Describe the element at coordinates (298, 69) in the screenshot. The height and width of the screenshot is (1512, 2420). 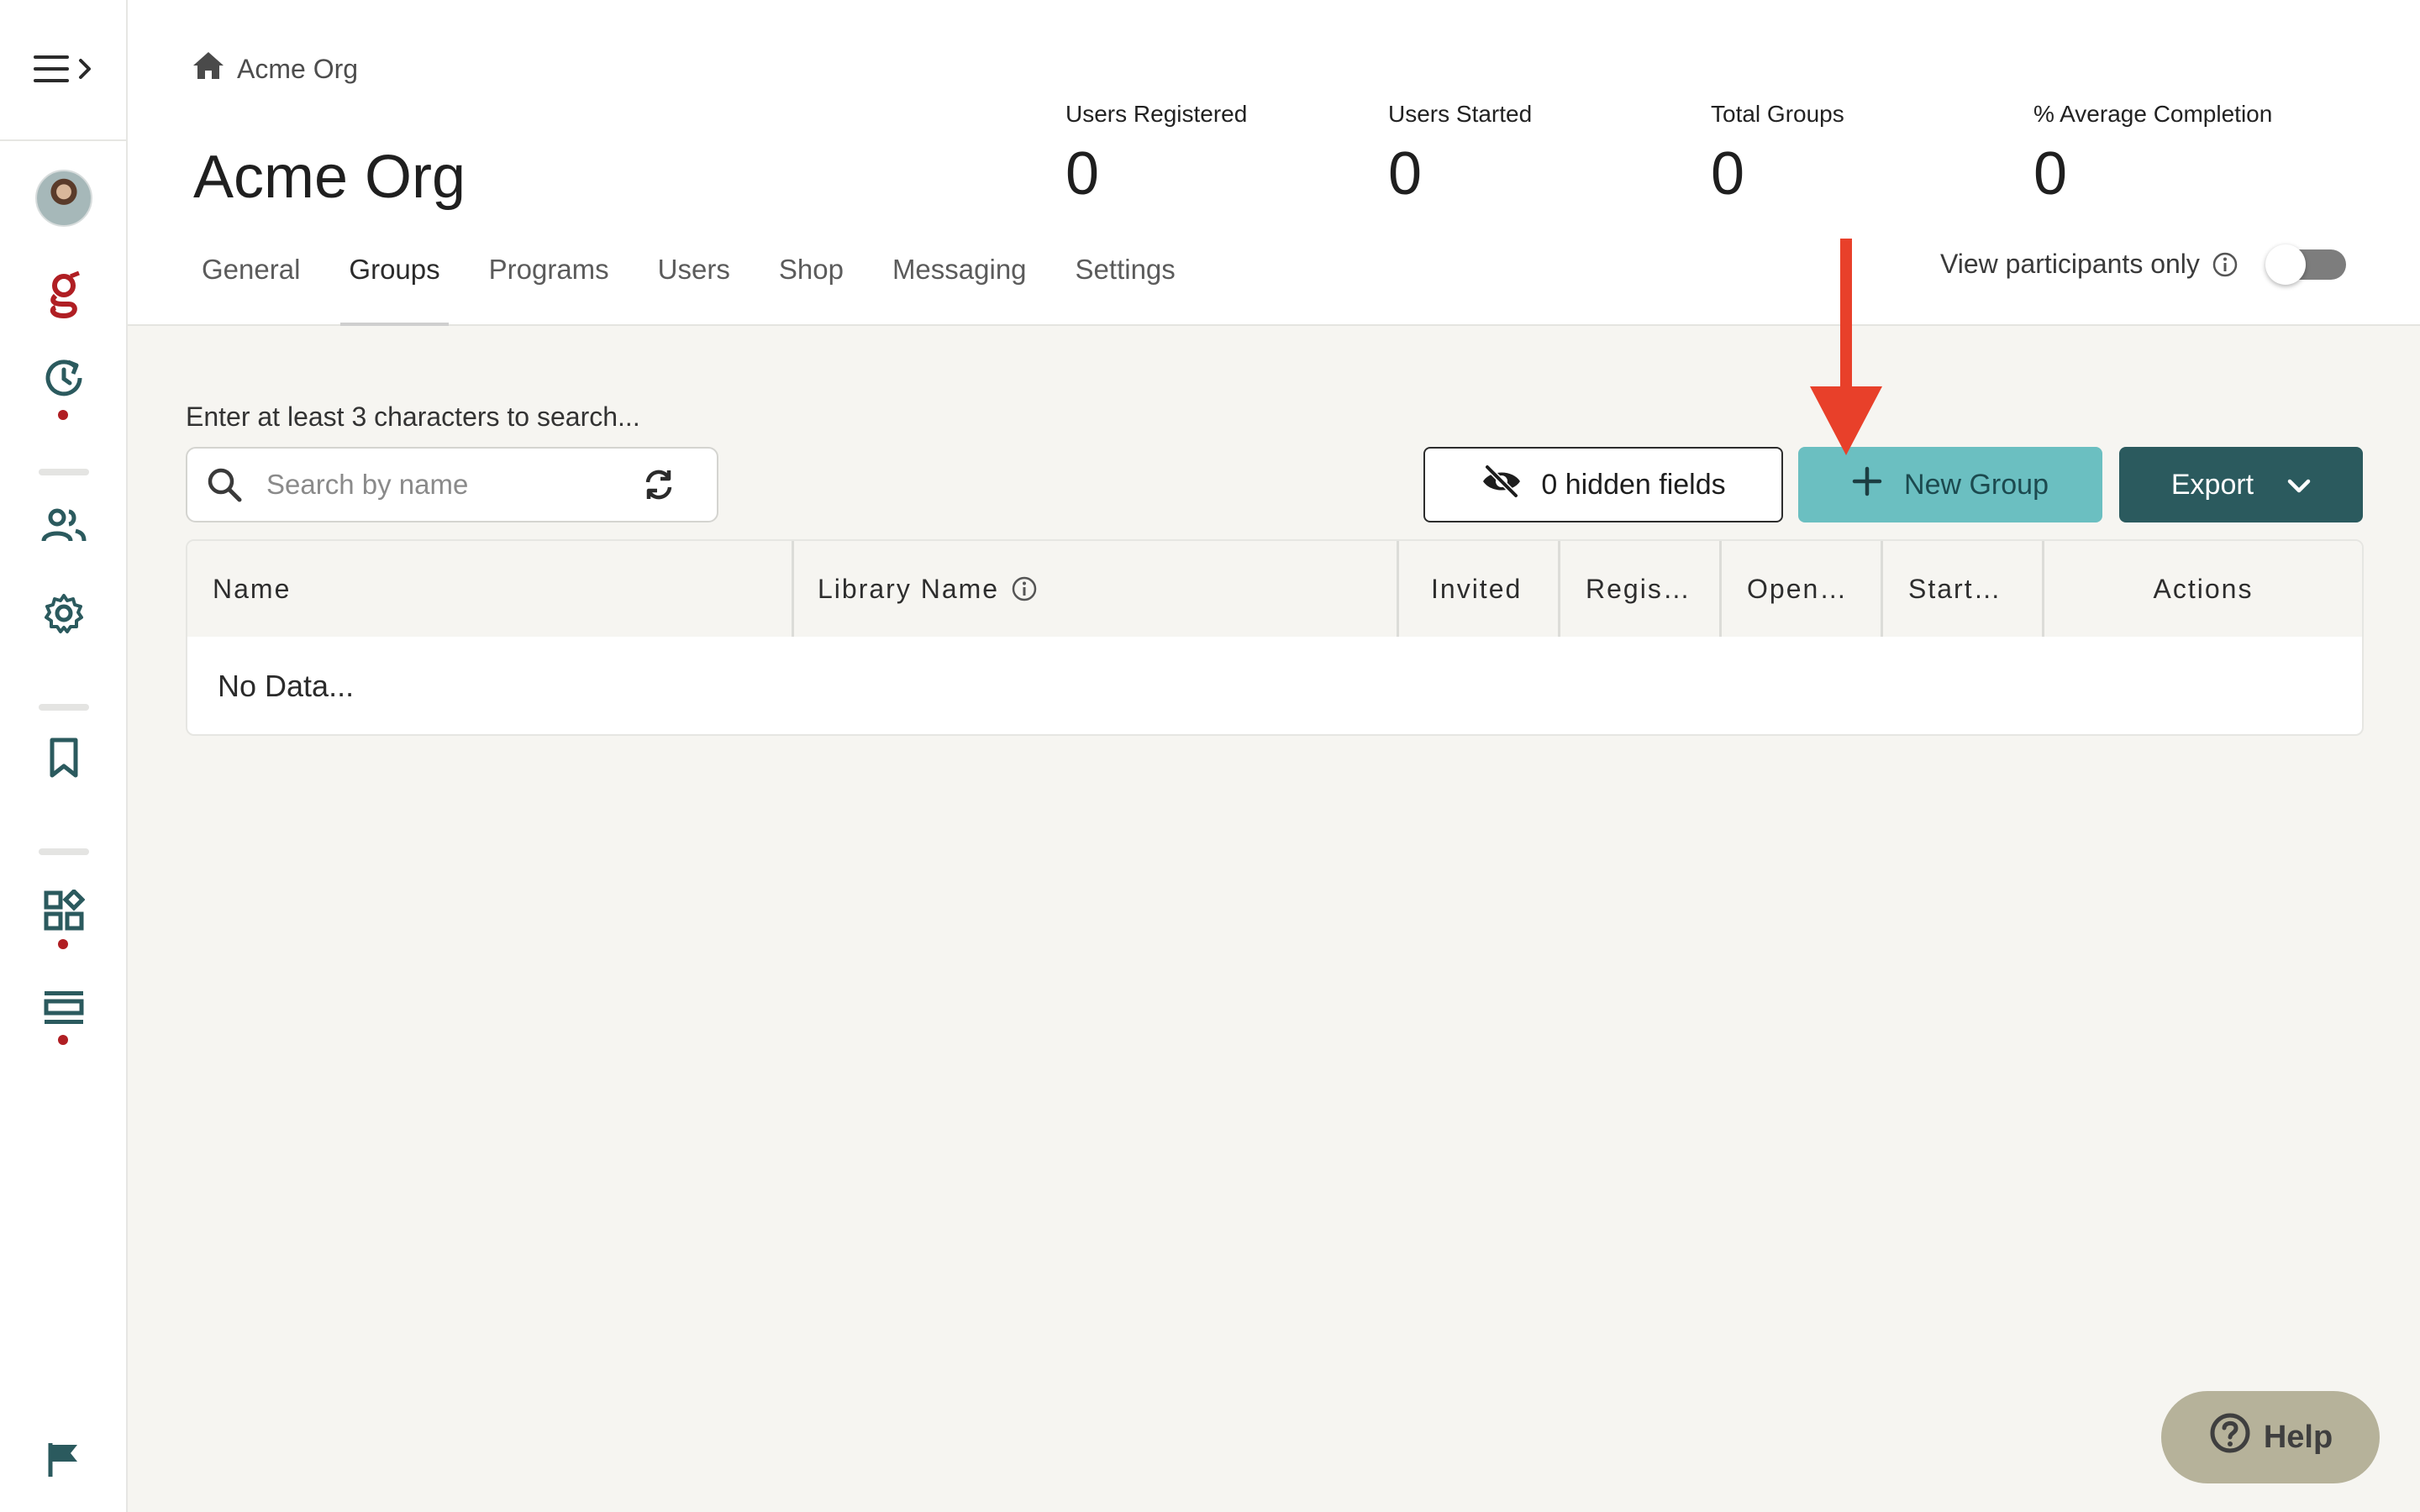
I see `breadcrumb-label: Acme Org` at that location.